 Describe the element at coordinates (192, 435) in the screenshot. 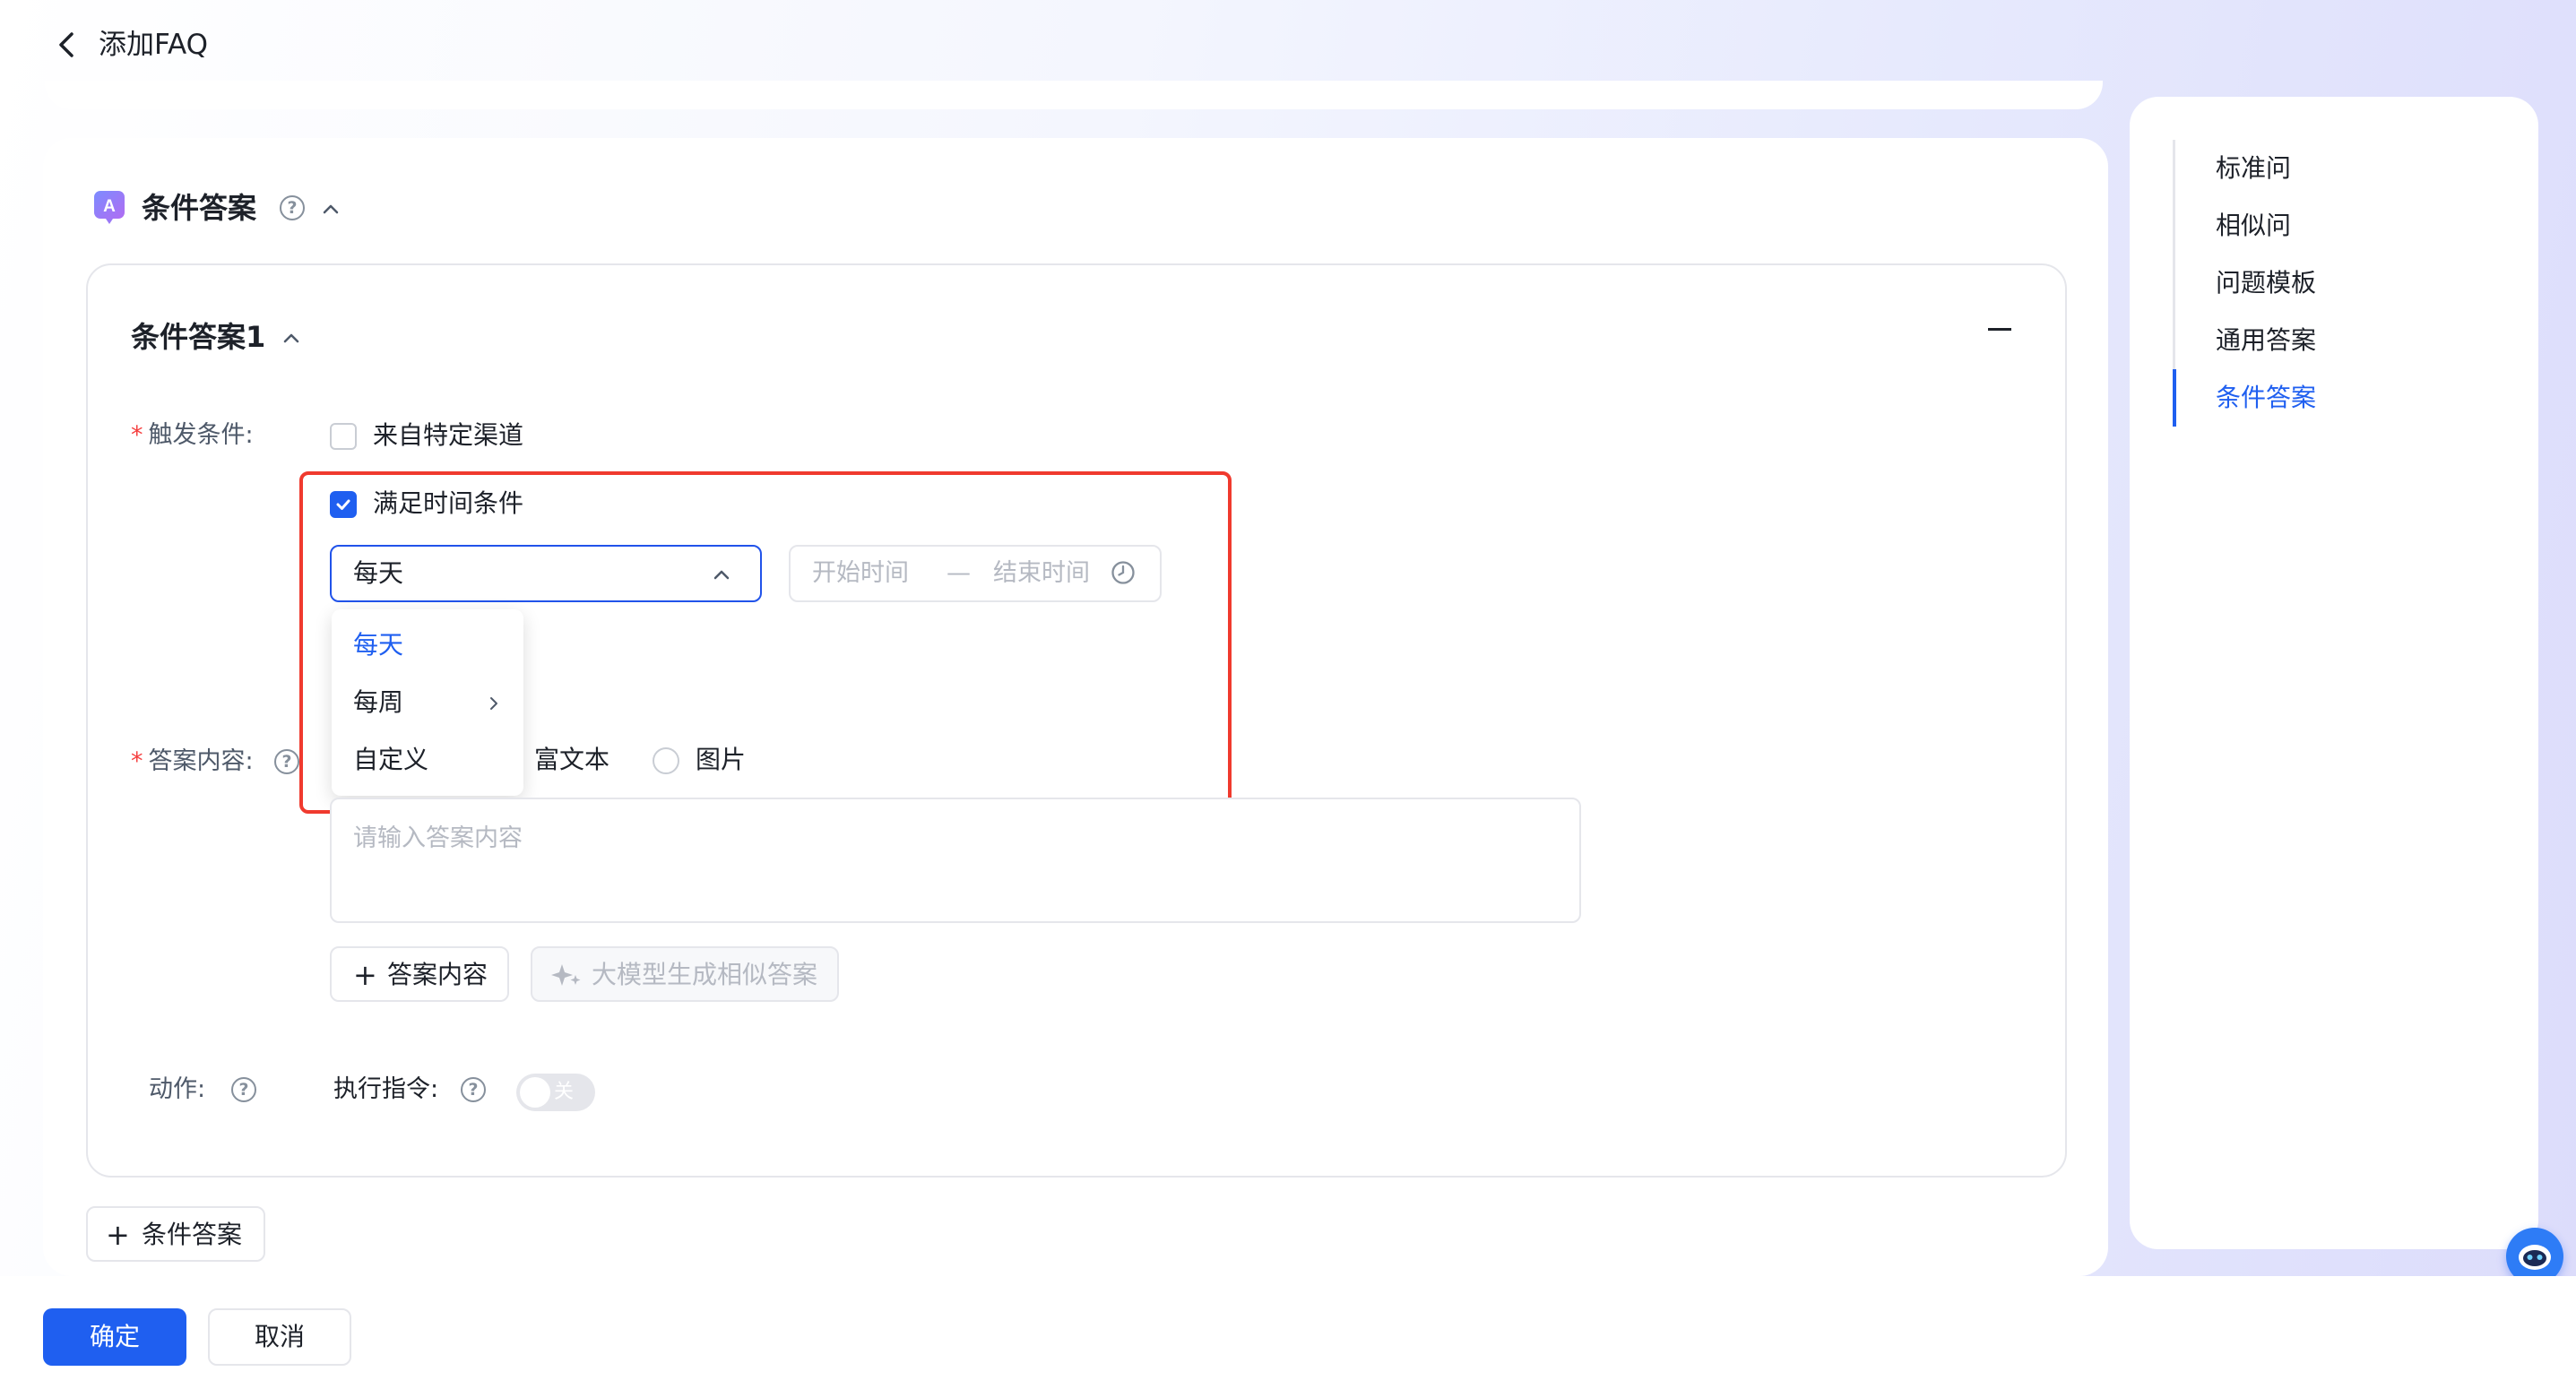

I see `trigger-label: * 触发条件:` at that location.